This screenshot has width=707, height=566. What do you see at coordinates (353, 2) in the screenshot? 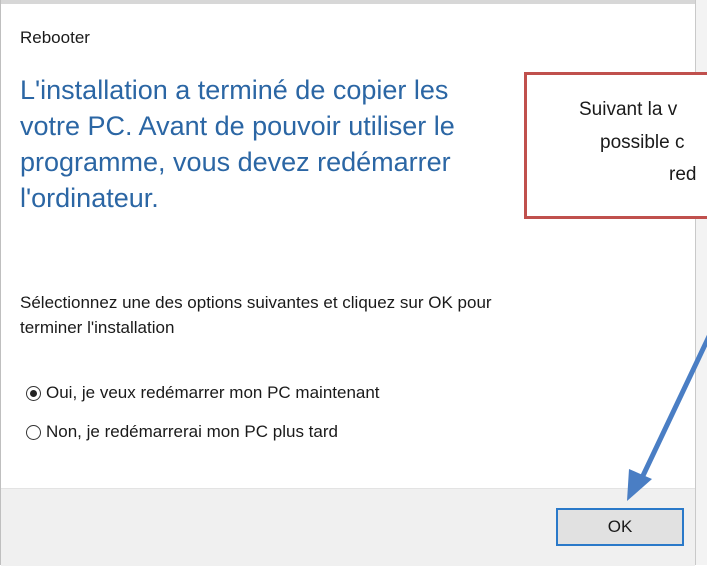
I see `window-top-edge` at bounding box center [353, 2].